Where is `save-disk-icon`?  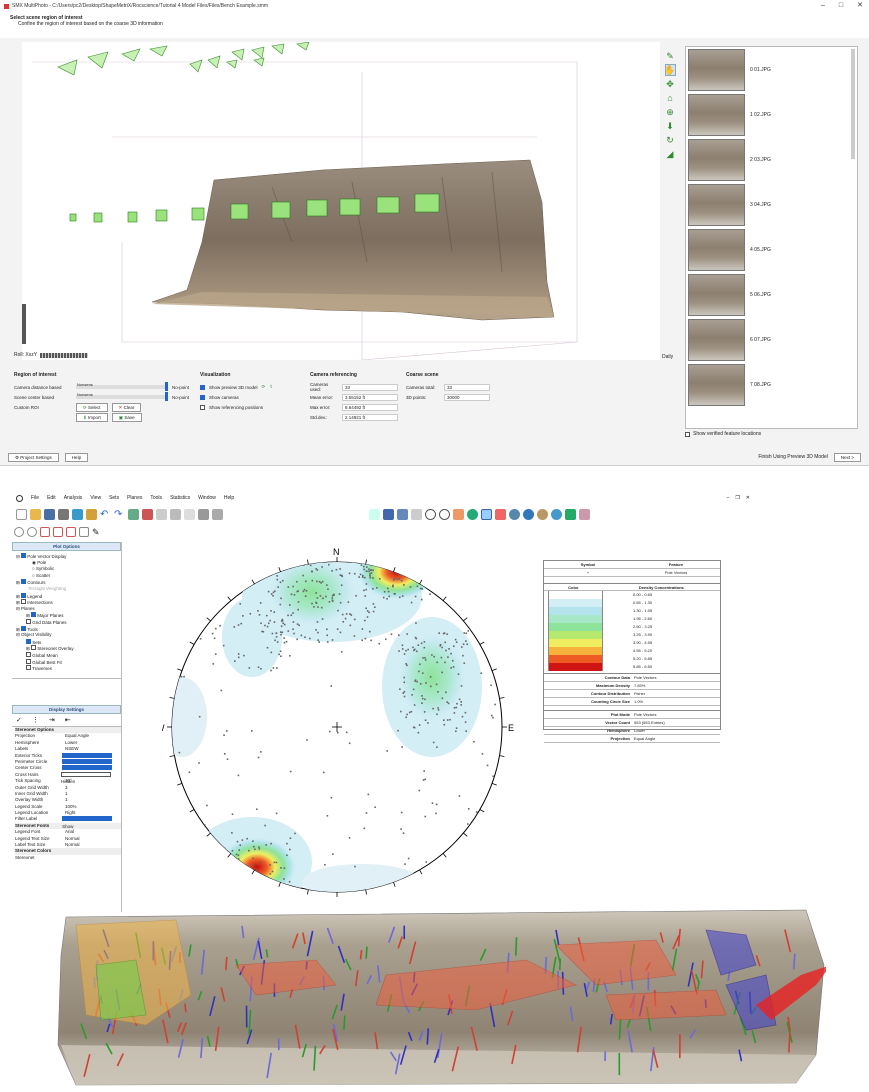
save-disk-icon is located at coordinates (49, 514).